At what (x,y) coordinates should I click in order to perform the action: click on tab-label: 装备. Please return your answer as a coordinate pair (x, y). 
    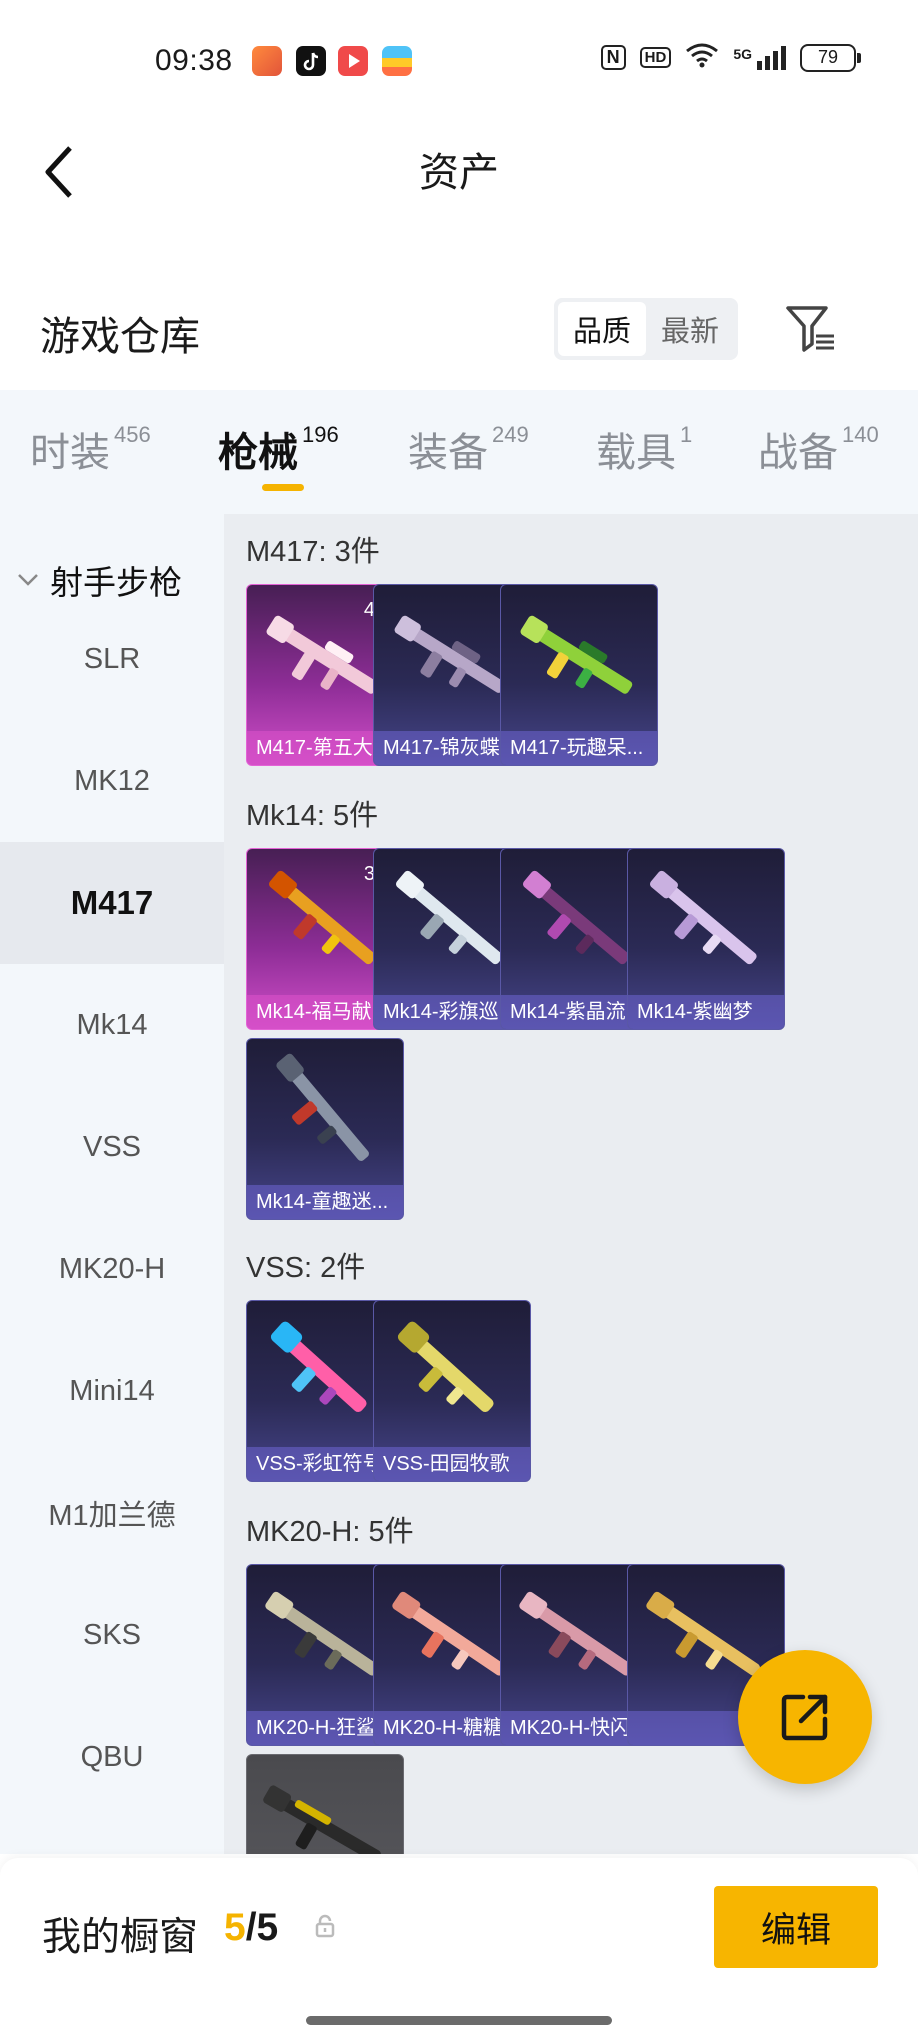
    Looking at the image, I should click on (448, 453).